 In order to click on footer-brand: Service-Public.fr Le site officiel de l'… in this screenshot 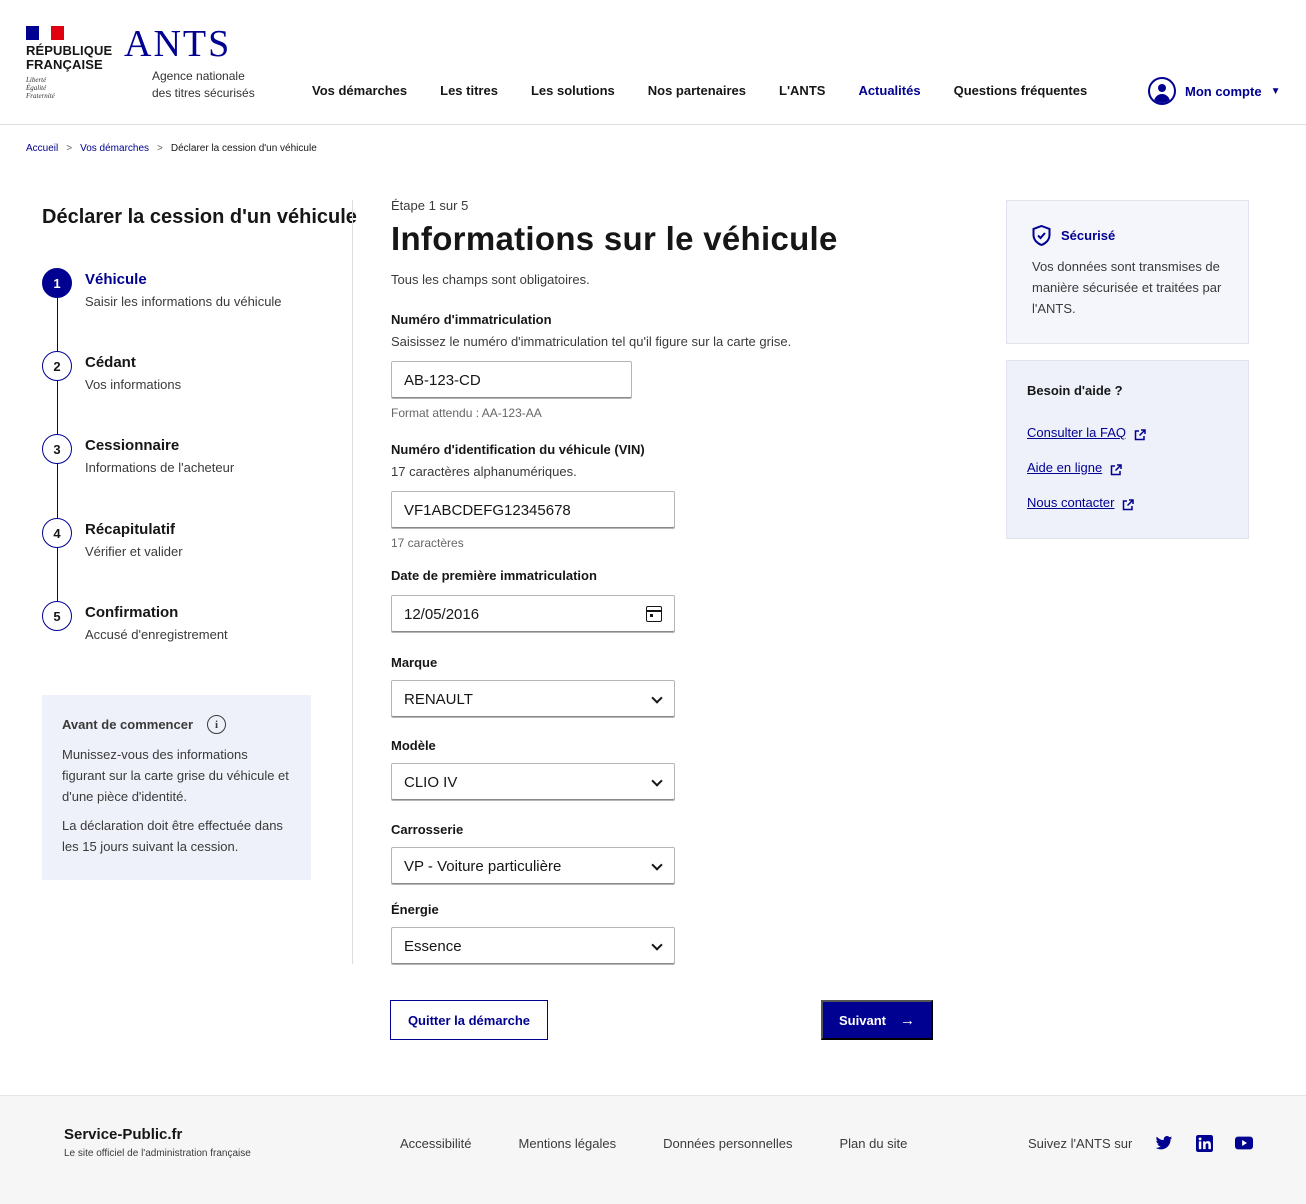, I will do `click(157, 1142)`.